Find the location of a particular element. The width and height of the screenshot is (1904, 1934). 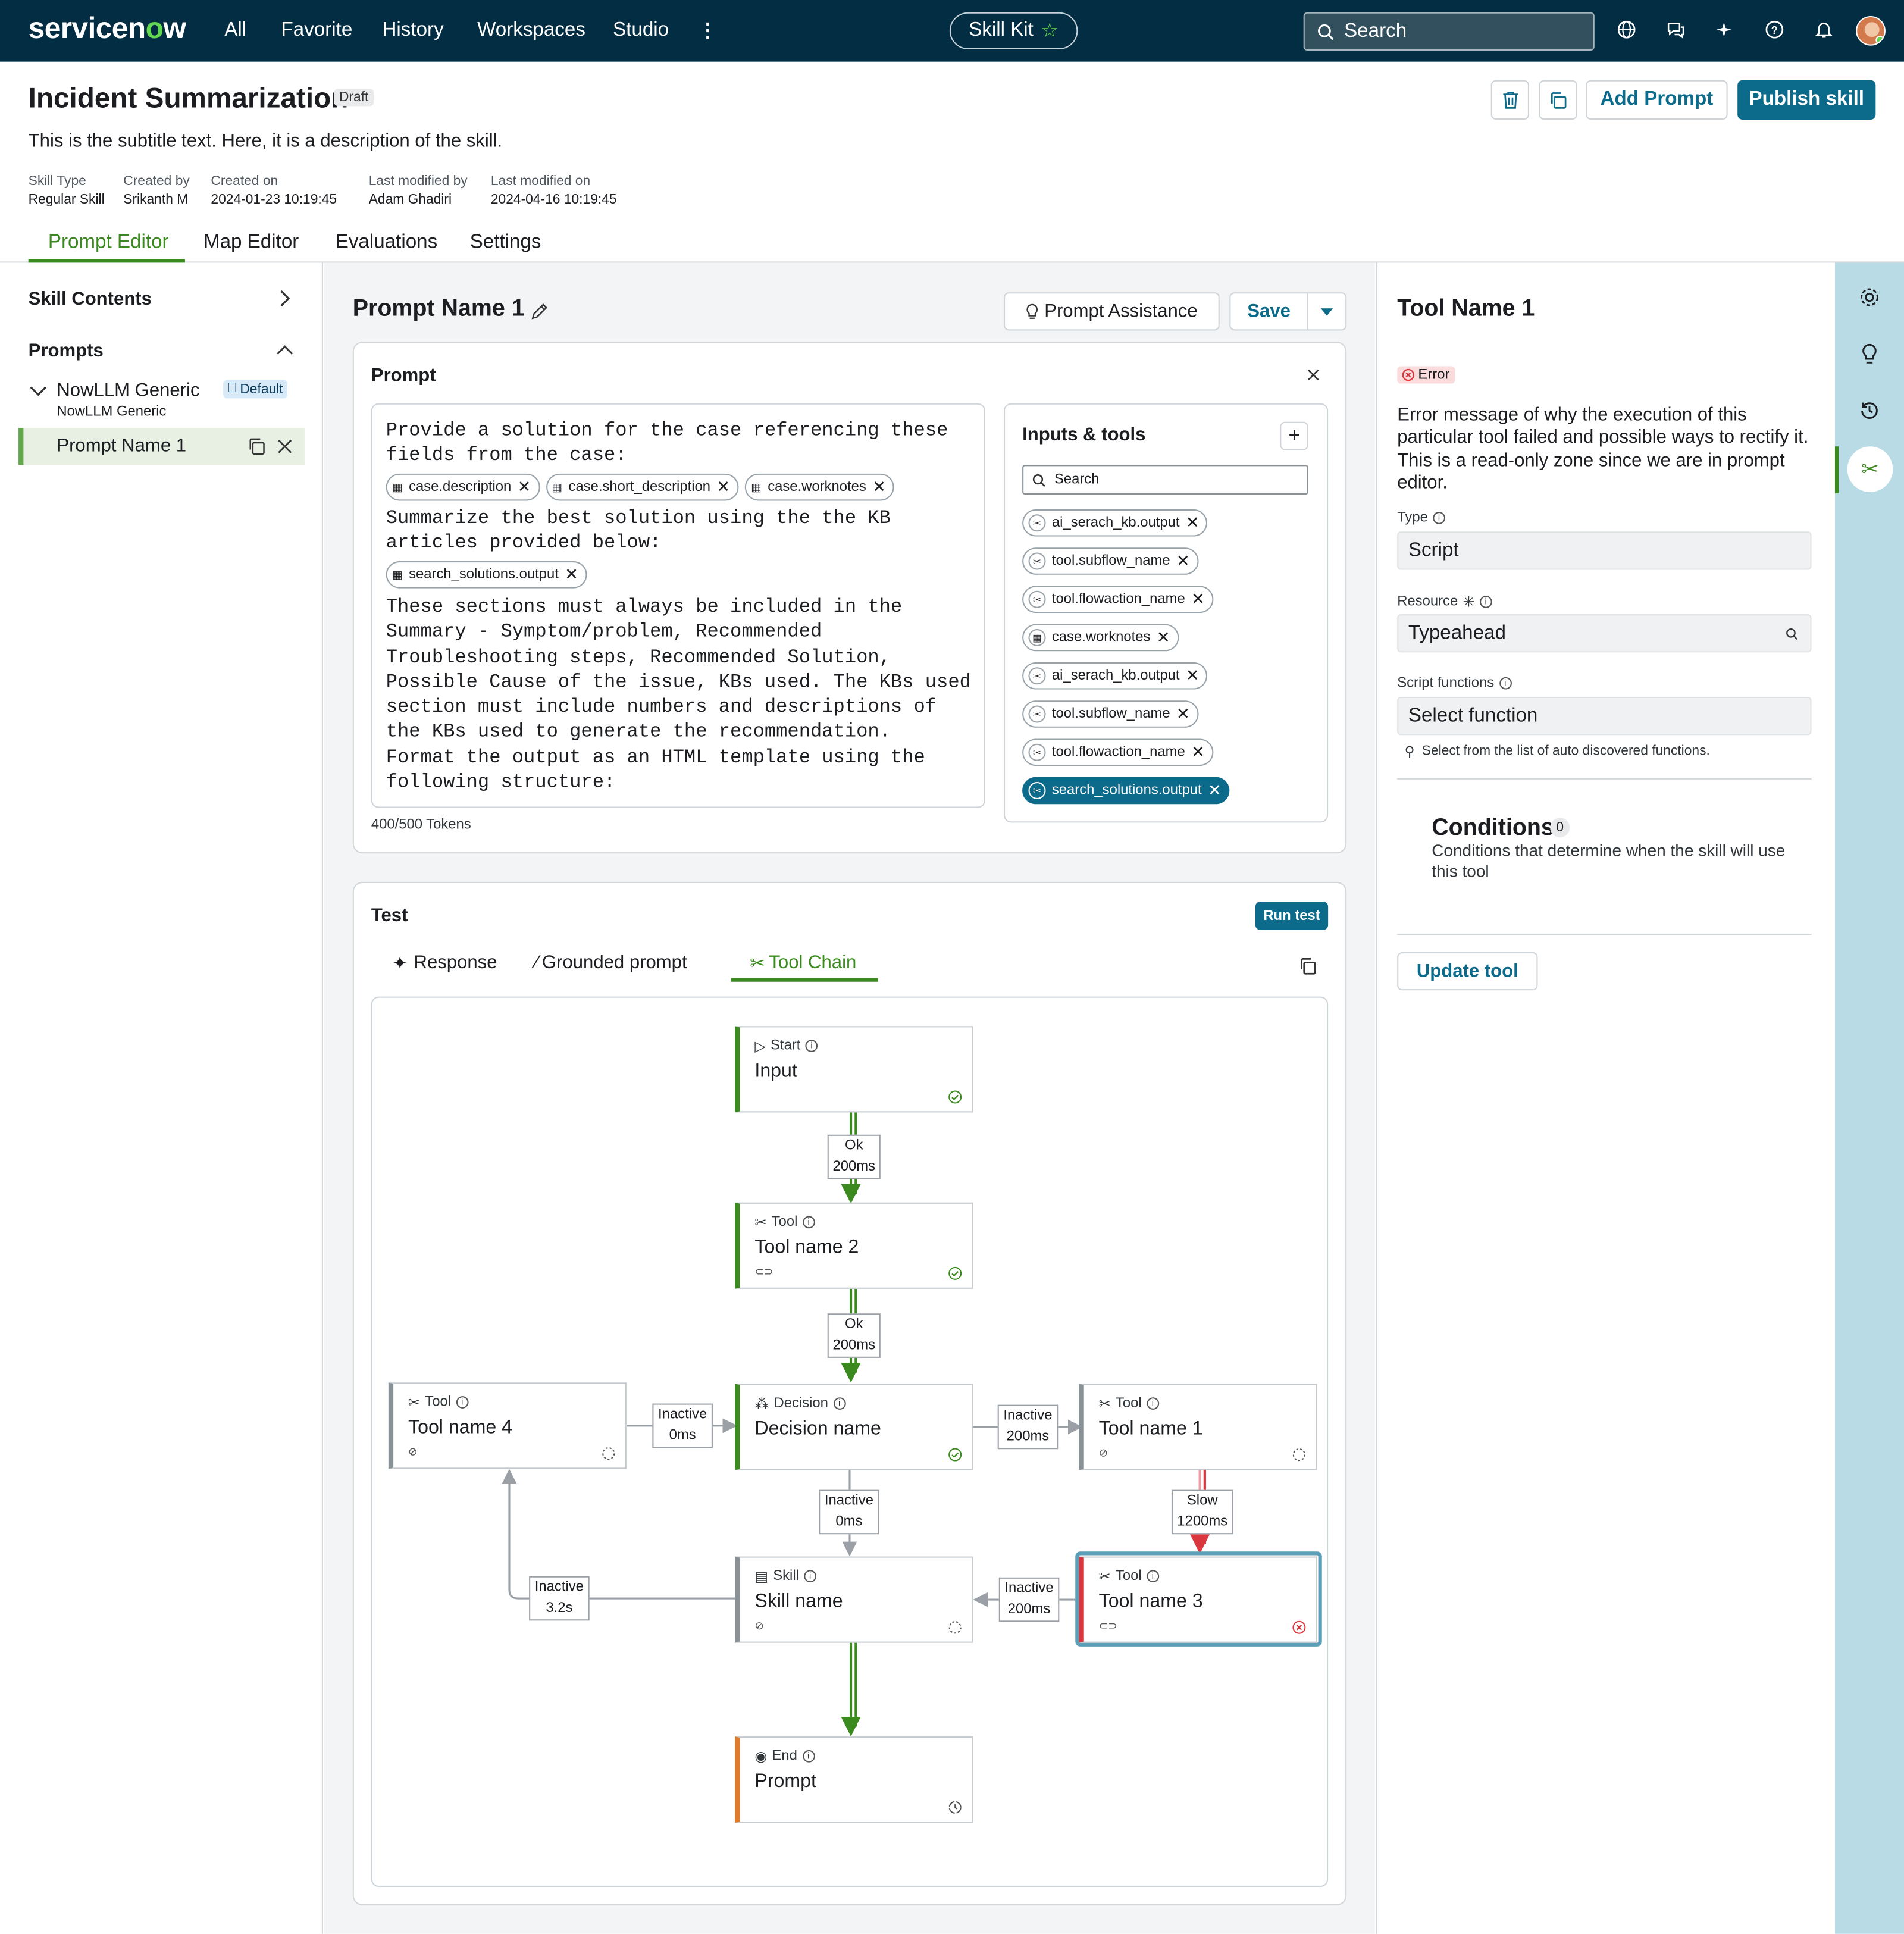

sparkle-icon is located at coordinates (1725, 29).